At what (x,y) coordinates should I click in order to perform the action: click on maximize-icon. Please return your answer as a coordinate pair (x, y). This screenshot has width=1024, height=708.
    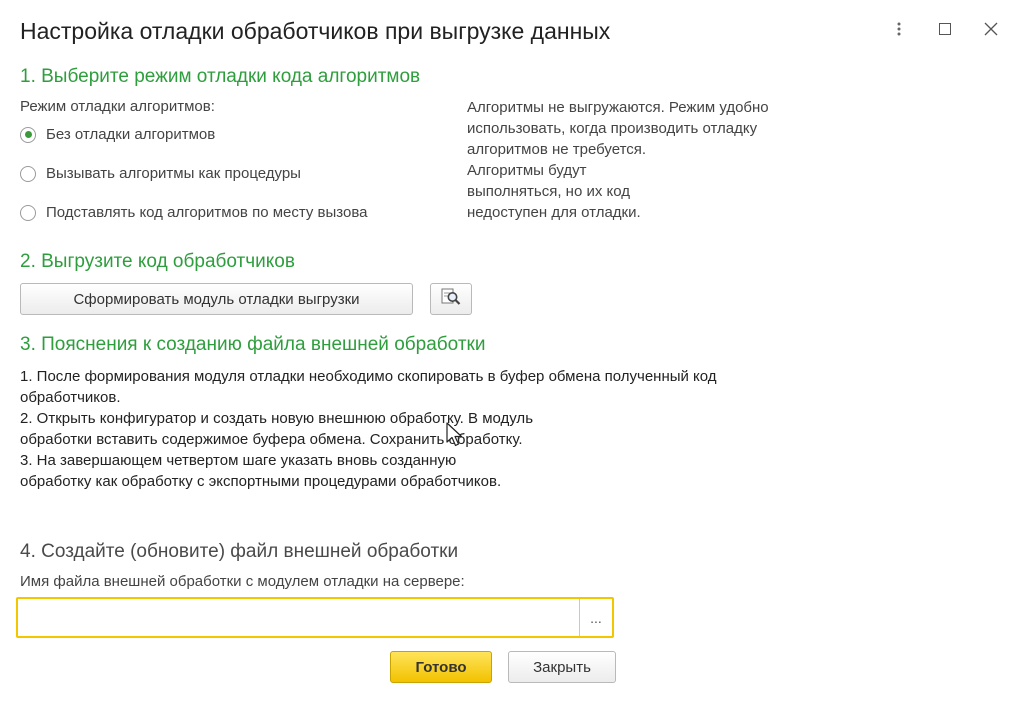
    Looking at the image, I should click on (945, 29).